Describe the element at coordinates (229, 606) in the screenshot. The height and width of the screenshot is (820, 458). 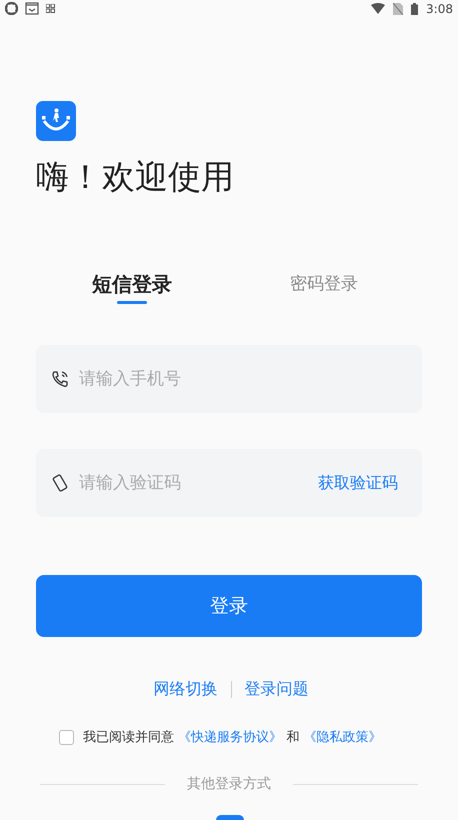
I see `login-button: 登录` at that location.